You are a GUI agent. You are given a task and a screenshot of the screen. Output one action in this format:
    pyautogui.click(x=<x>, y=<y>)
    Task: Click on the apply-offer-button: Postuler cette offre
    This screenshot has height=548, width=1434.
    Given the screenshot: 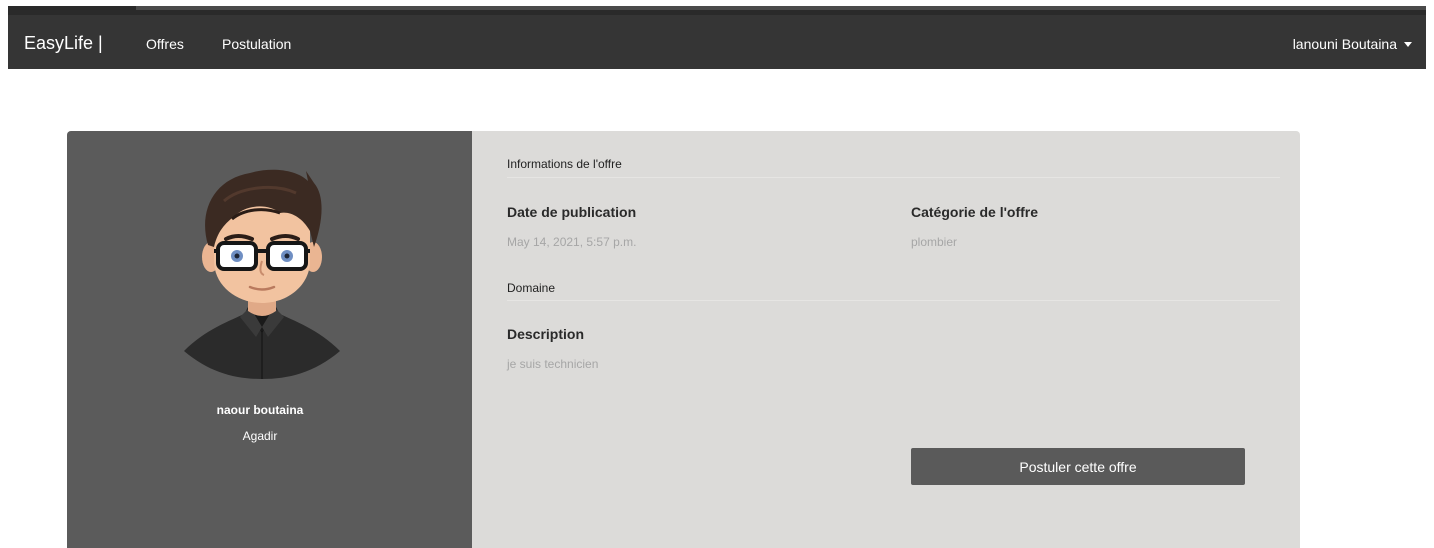 What is the action you would take?
    pyautogui.click(x=1078, y=466)
    